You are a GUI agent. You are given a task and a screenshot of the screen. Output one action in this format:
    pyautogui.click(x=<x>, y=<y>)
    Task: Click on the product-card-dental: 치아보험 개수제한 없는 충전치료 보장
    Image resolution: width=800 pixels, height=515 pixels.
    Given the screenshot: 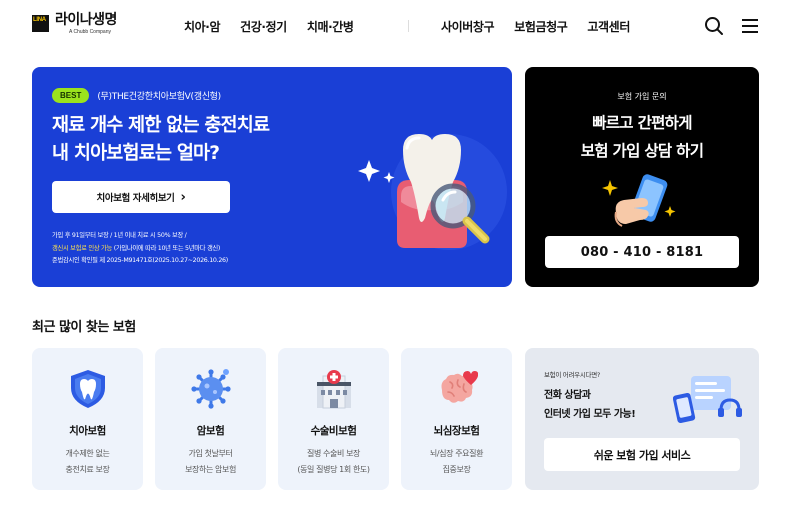 What is the action you would take?
    pyautogui.click(x=87, y=419)
    